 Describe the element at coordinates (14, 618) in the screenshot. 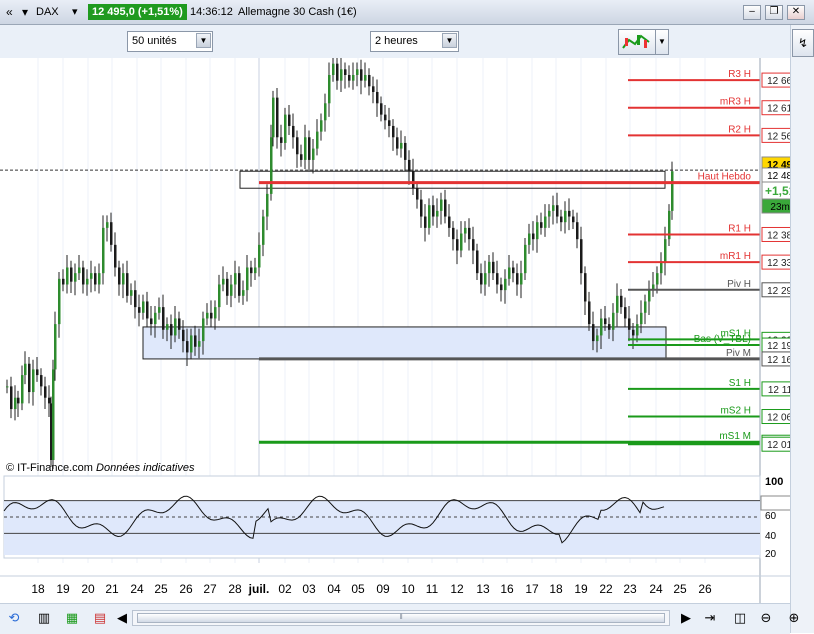

I see `share-icon: ⟲` at that location.